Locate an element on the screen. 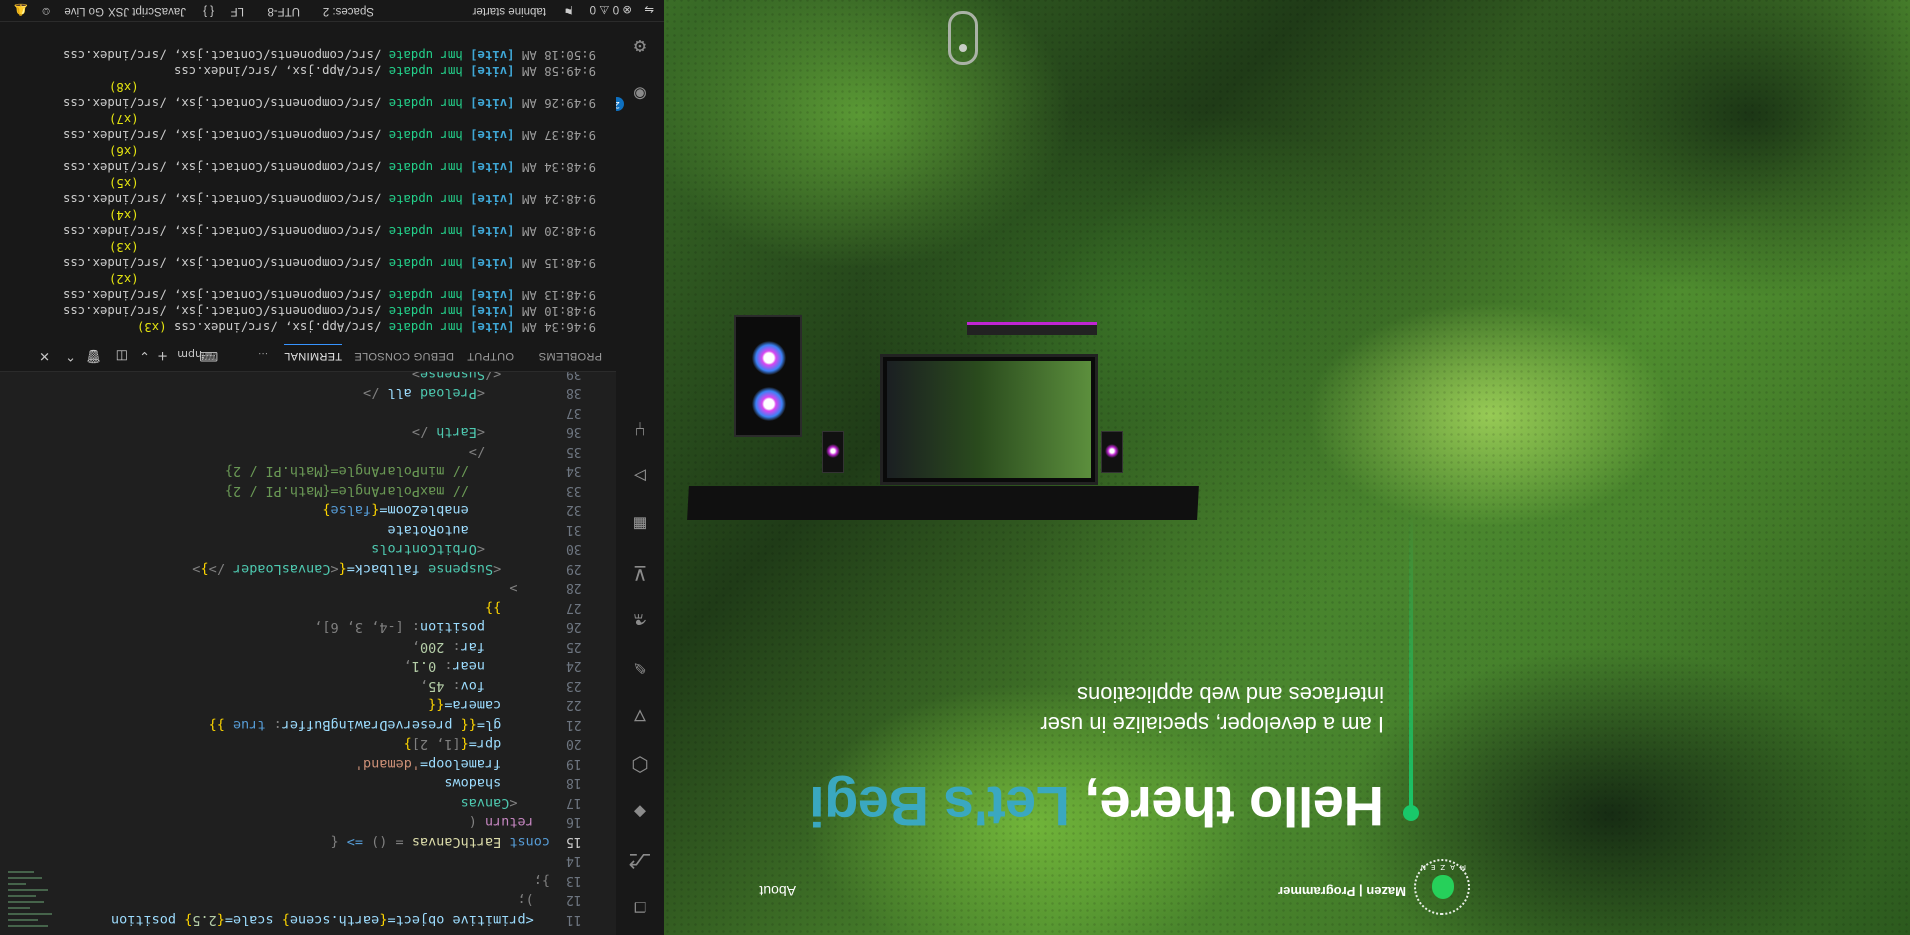 The height and width of the screenshot is (935, 1910). scroll-indicator is located at coordinates (963, 38).